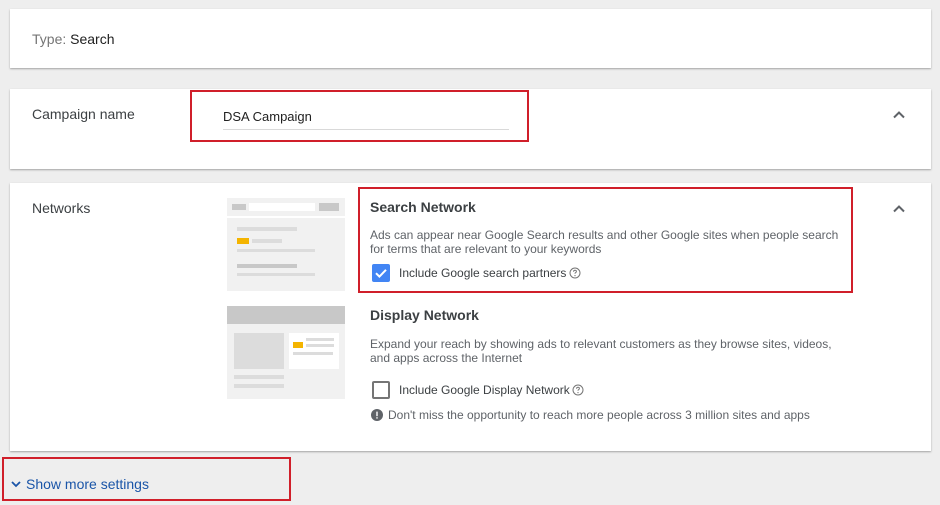  I want to click on display-network-checkbox, so click(381, 390).